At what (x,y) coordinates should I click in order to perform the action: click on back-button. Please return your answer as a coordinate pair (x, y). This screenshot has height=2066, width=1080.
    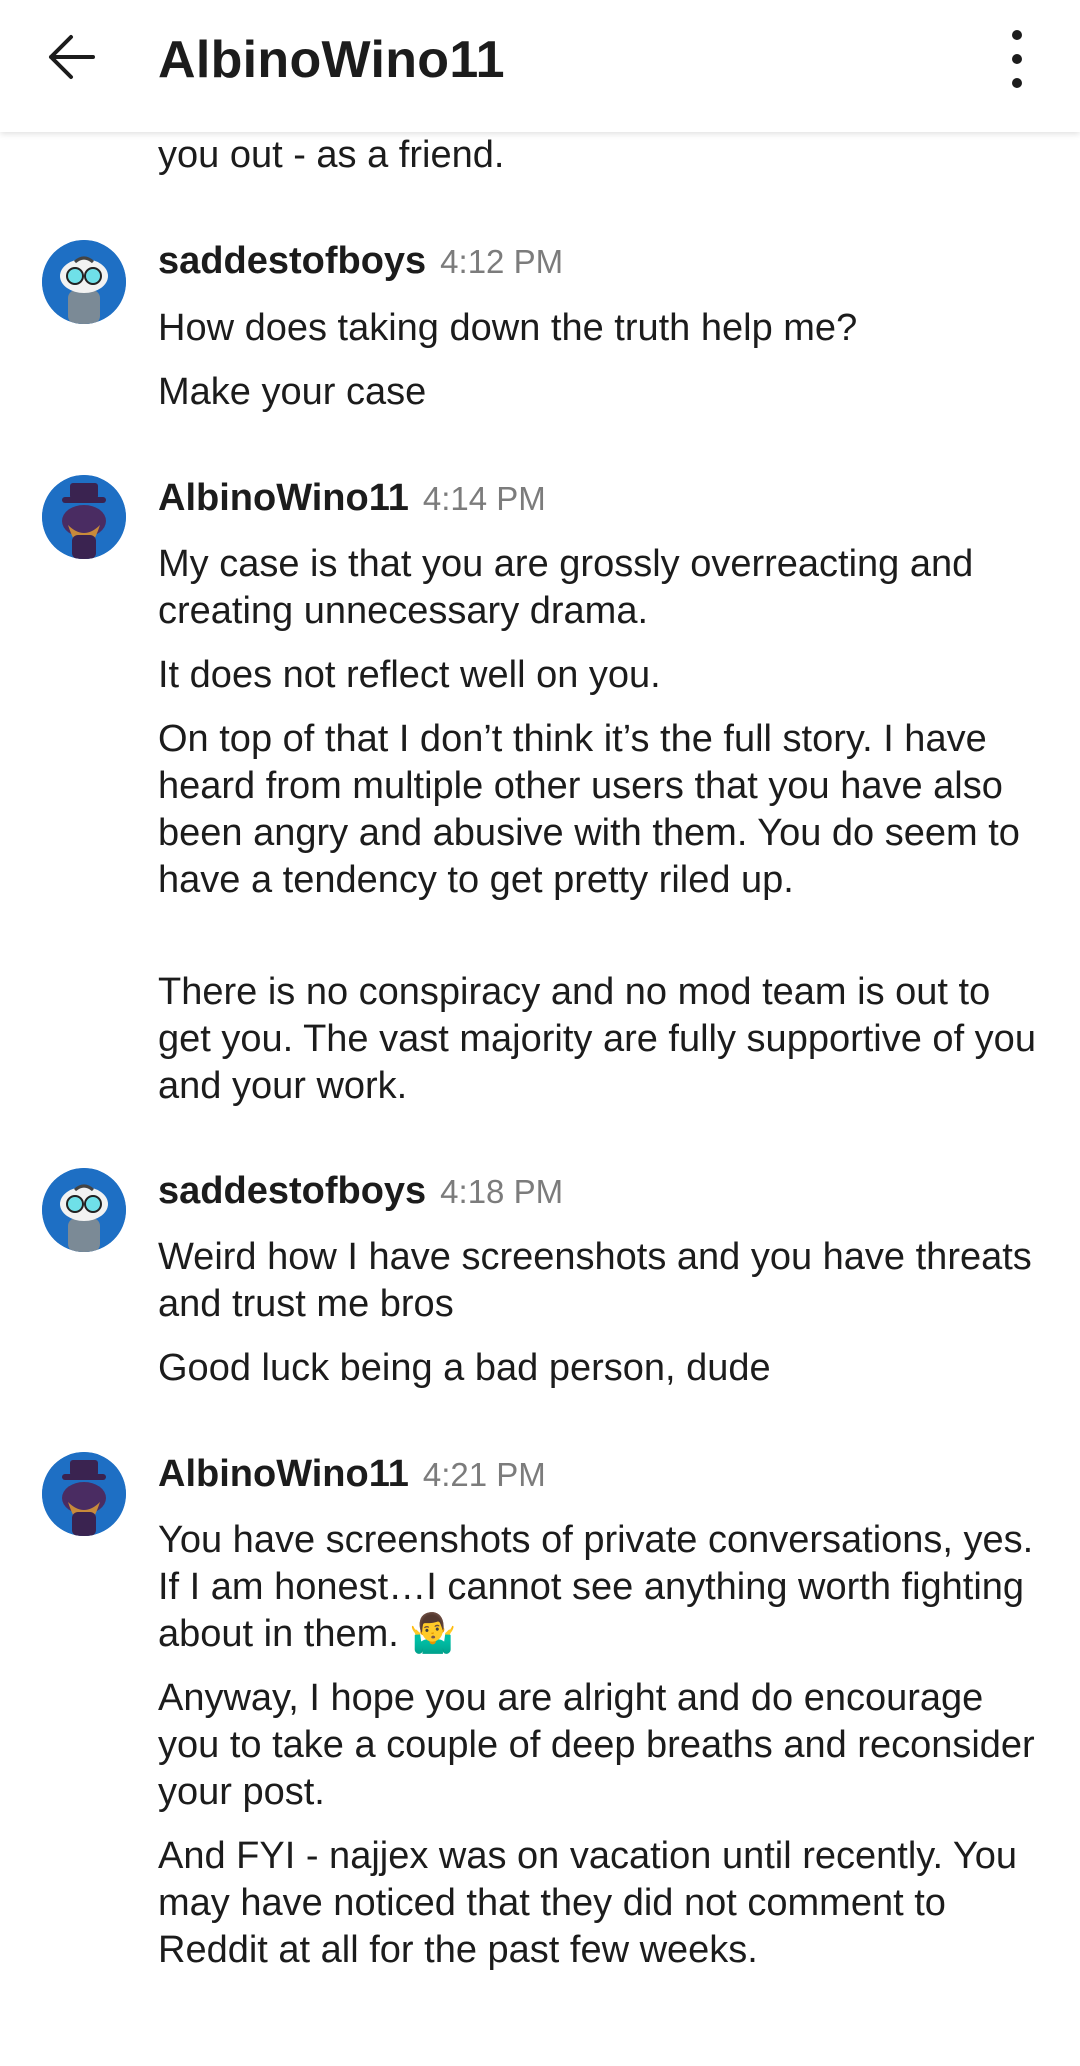
    Looking at the image, I should click on (71, 57).